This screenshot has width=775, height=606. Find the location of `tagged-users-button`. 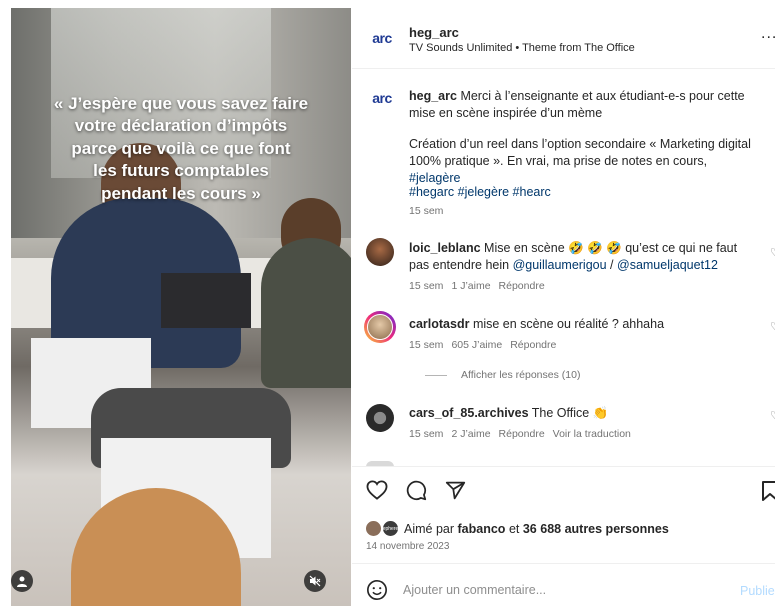

tagged-users-button is located at coordinates (22, 581).